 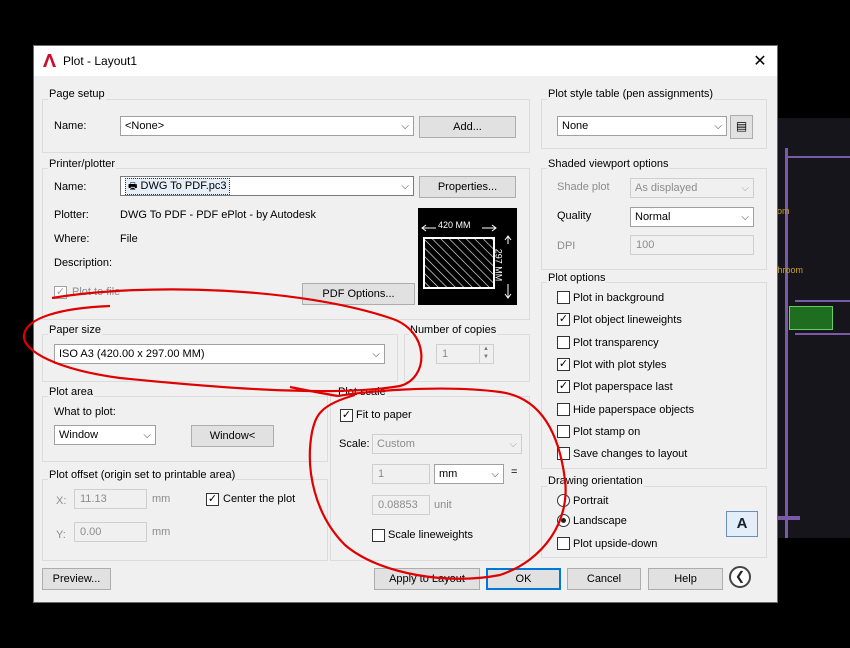 I want to click on paper-preview: 420 MM 297 MM, so click(x=467, y=256).